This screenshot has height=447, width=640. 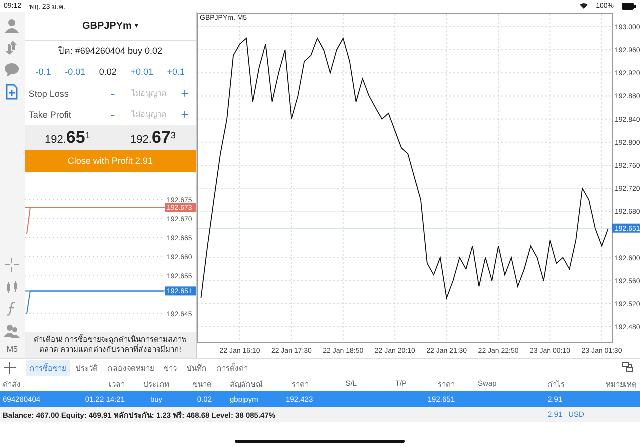 What do you see at coordinates (153, 138) in the screenshot?
I see `ask-price: 192.67$^{3}$` at bounding box center [153, 138].